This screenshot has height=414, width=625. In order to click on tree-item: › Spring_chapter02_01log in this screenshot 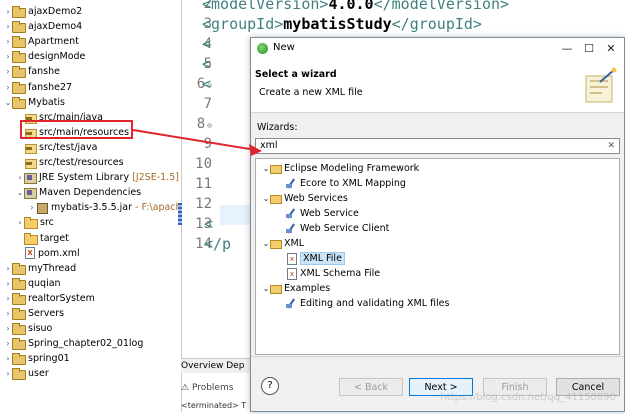, I will do `click(73, 343)`.